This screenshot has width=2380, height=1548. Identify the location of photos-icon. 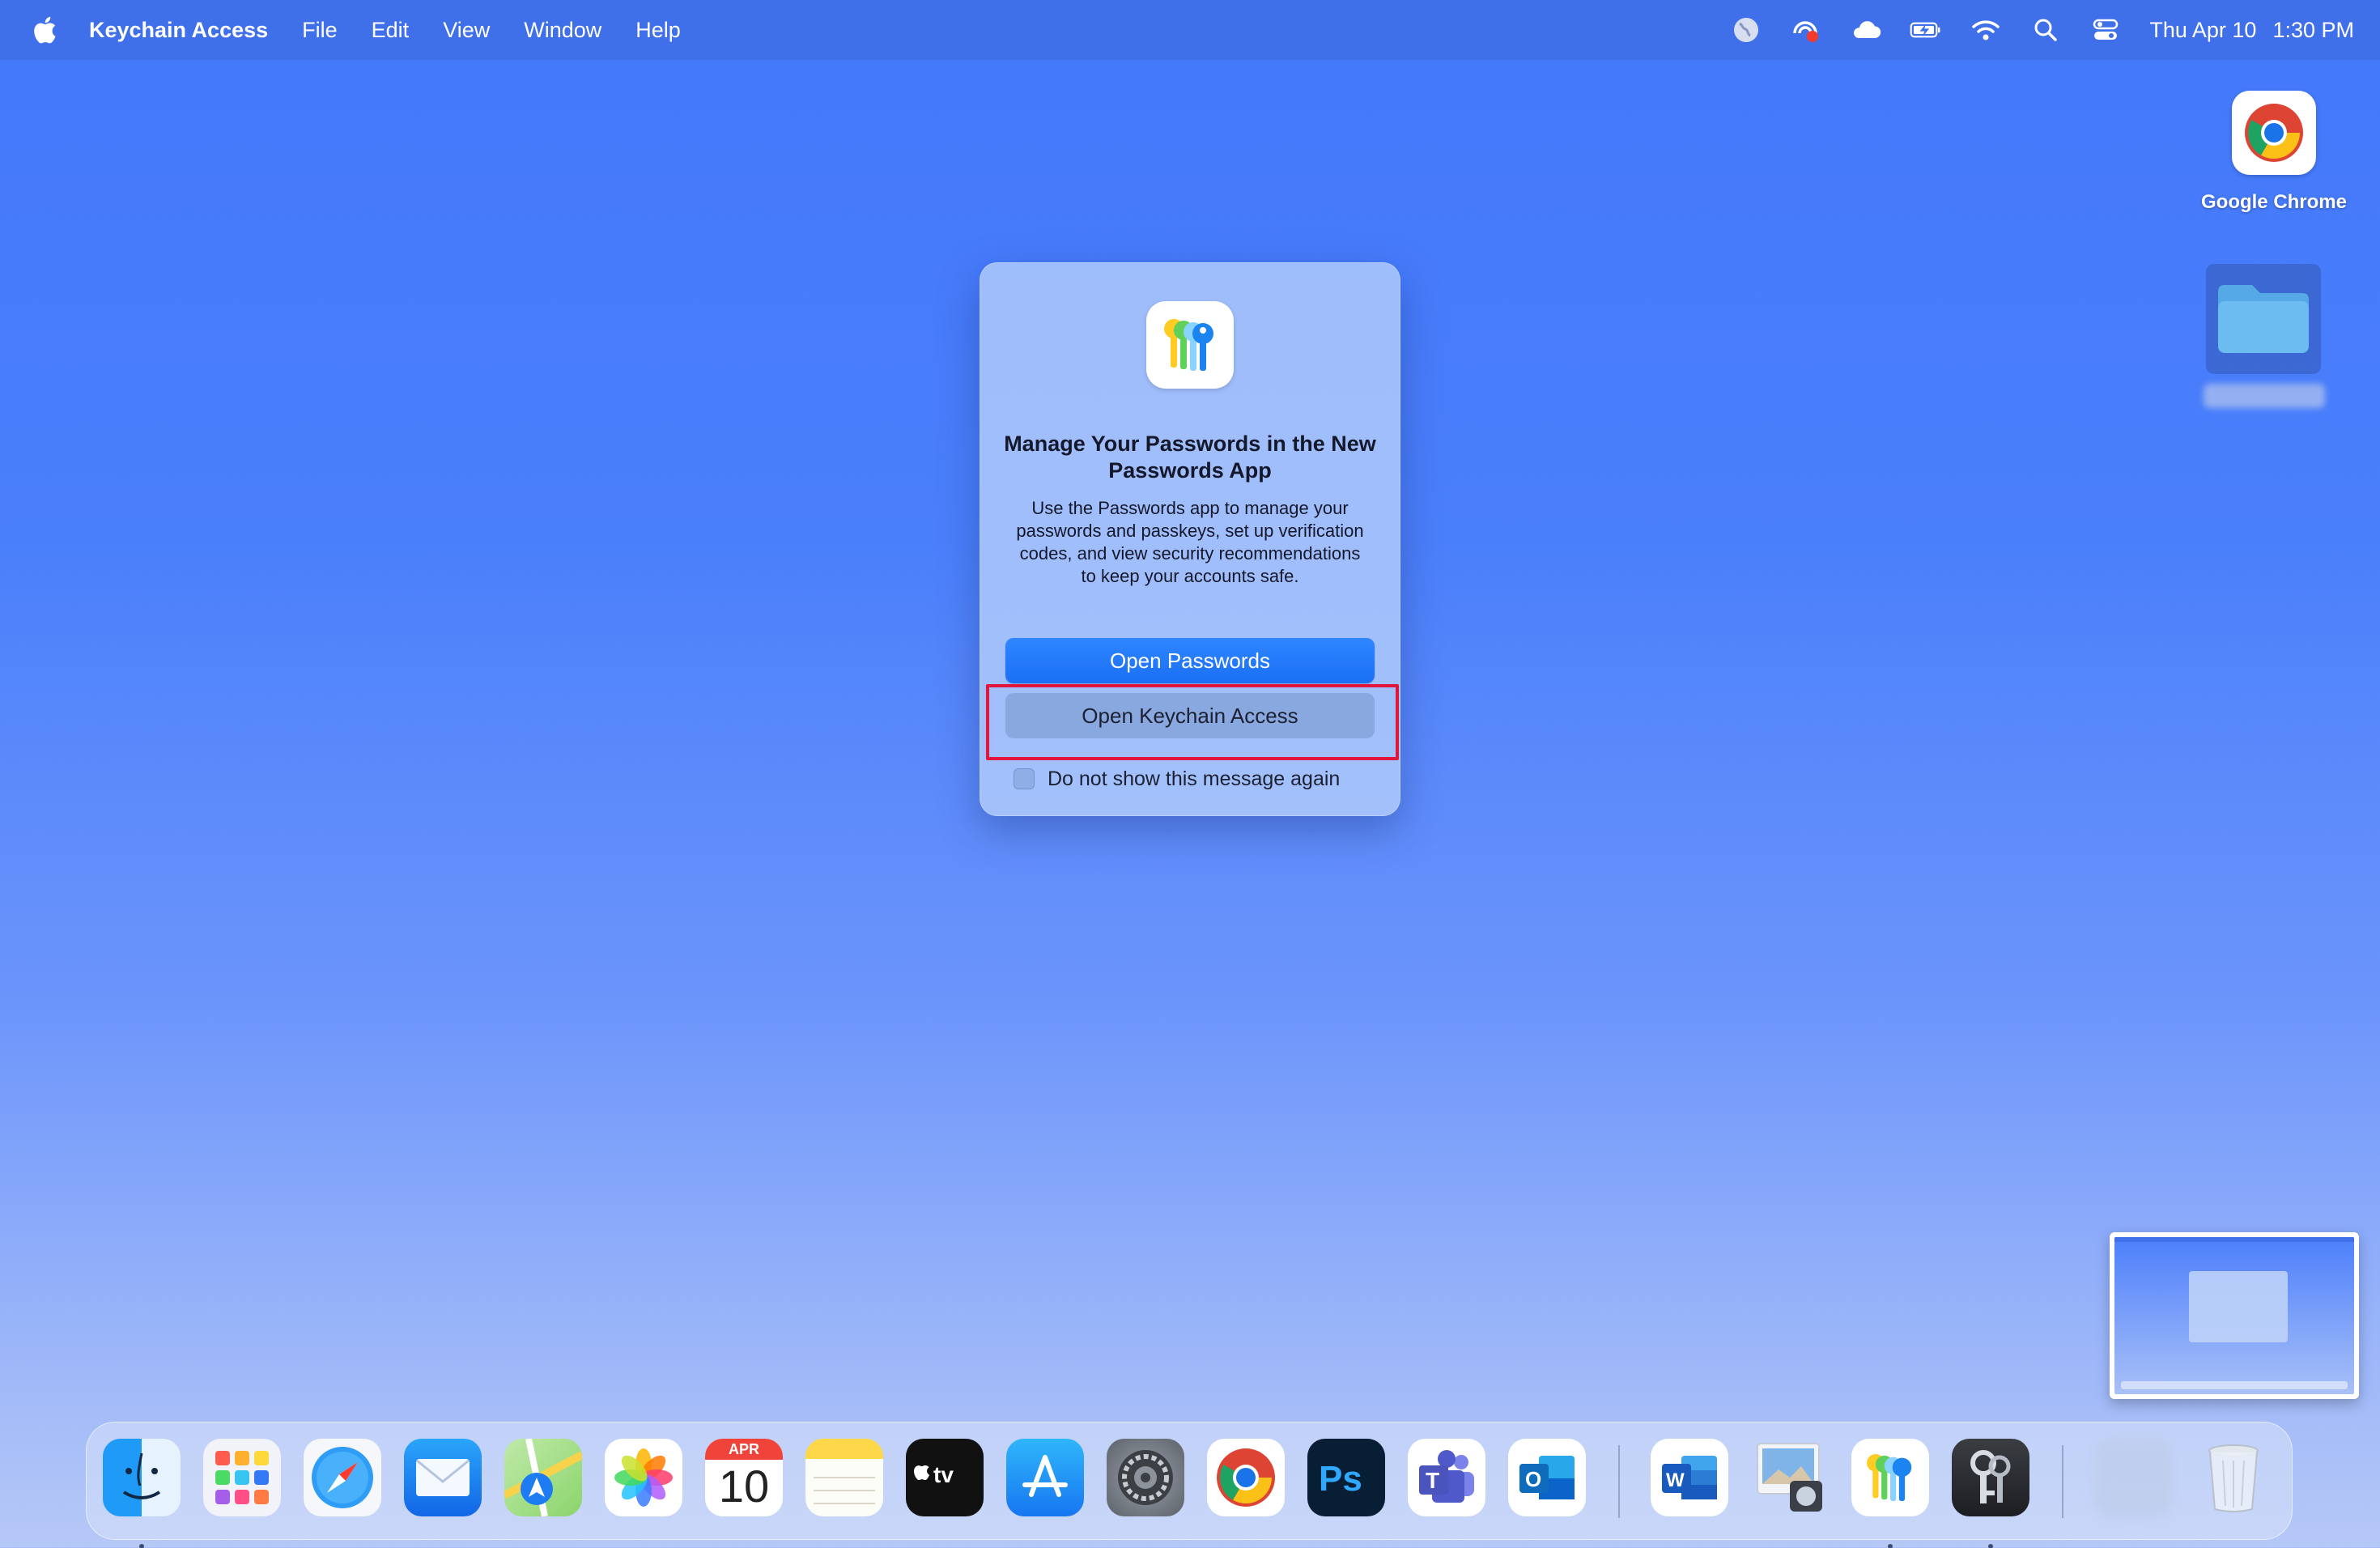
(644, 1477).